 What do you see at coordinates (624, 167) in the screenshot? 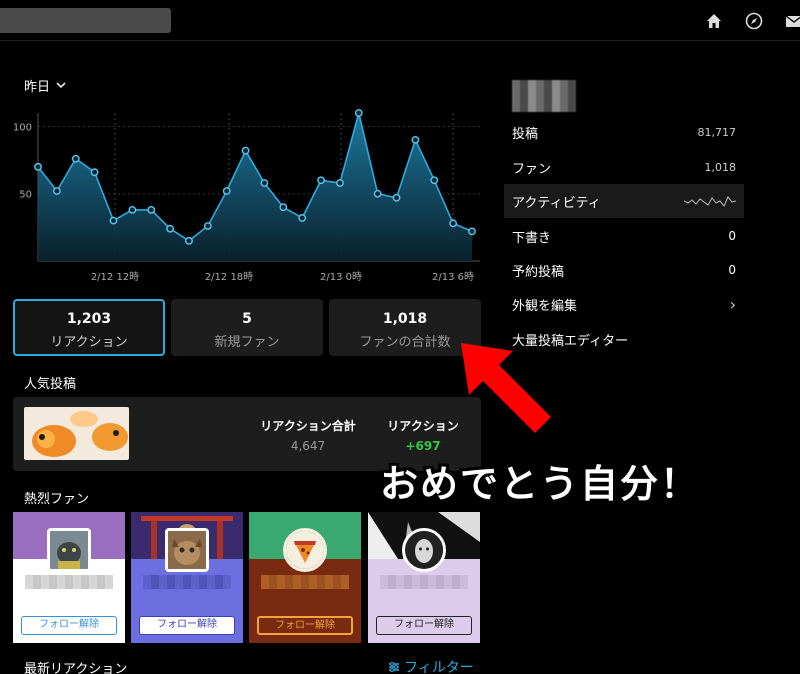
I see `sidebar-item-fans: ファン 1,018` at bounding box center [624, 167].